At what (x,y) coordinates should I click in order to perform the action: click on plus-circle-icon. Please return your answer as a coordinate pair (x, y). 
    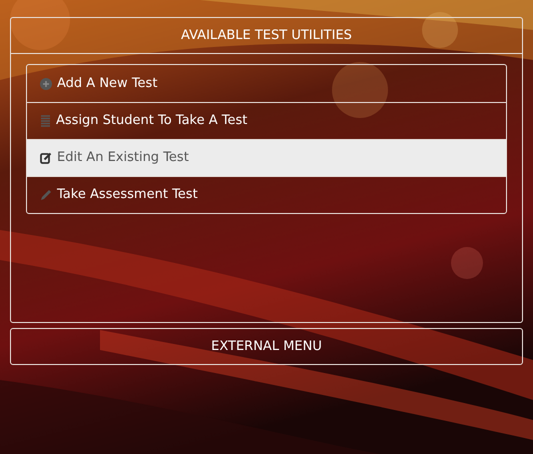
    Looking at the image, I should click on (46, 84).